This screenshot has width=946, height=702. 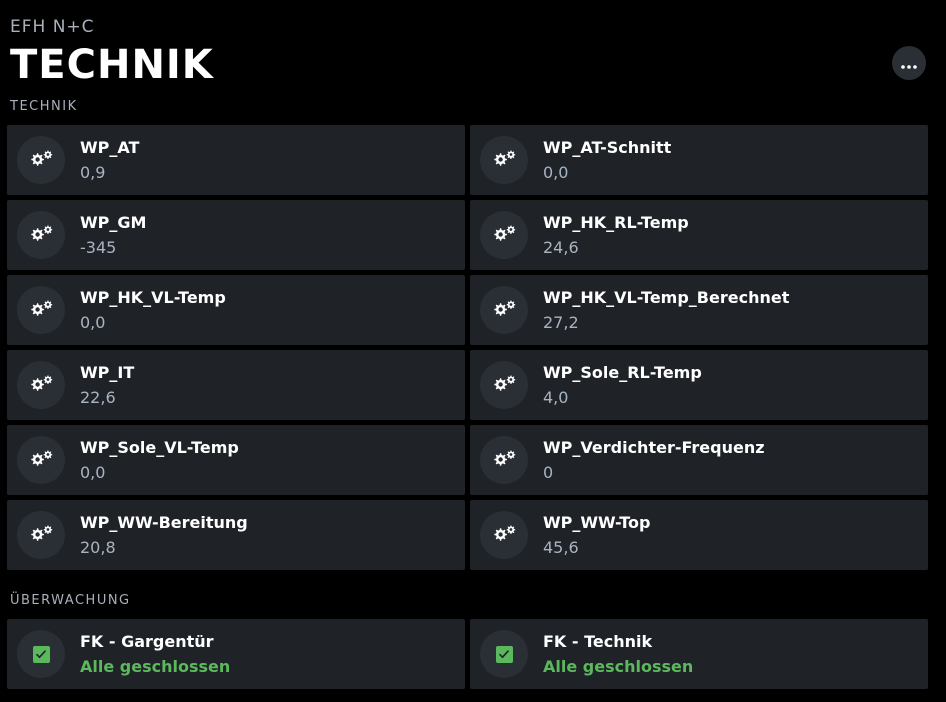 I want to click on tile-name: WP_IT, so click(x=107, y=372).